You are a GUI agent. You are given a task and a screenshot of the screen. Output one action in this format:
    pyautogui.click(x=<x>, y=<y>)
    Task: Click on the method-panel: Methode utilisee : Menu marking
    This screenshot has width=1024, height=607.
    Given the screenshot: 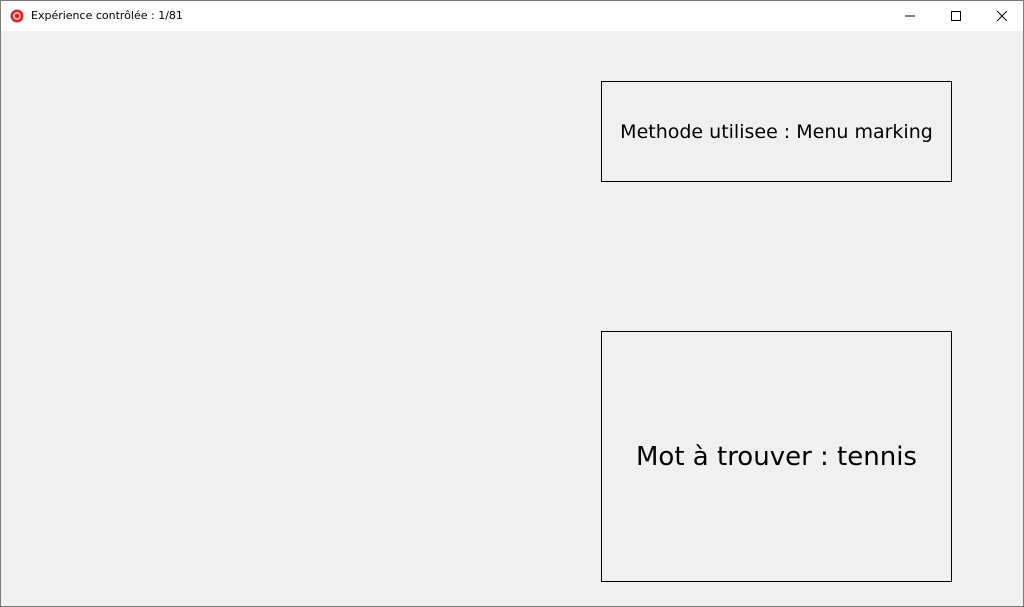 What is the action you would take?
    pyautogui.click(x=776, y=131)
    